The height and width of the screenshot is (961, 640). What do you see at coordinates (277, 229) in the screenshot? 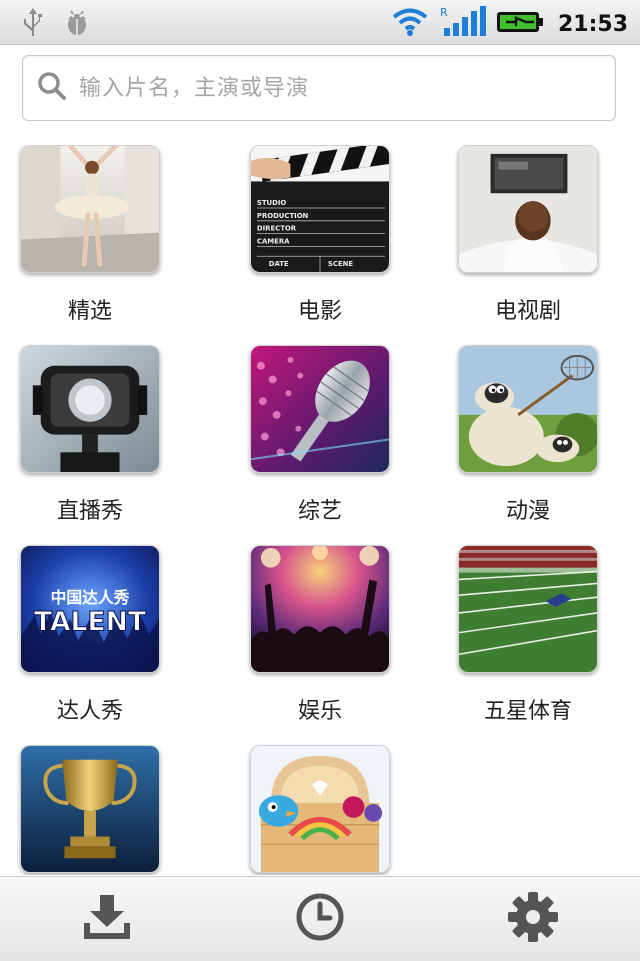
I see `clapper-text-director: DIRECTOR` at bounding box center [277, 229].